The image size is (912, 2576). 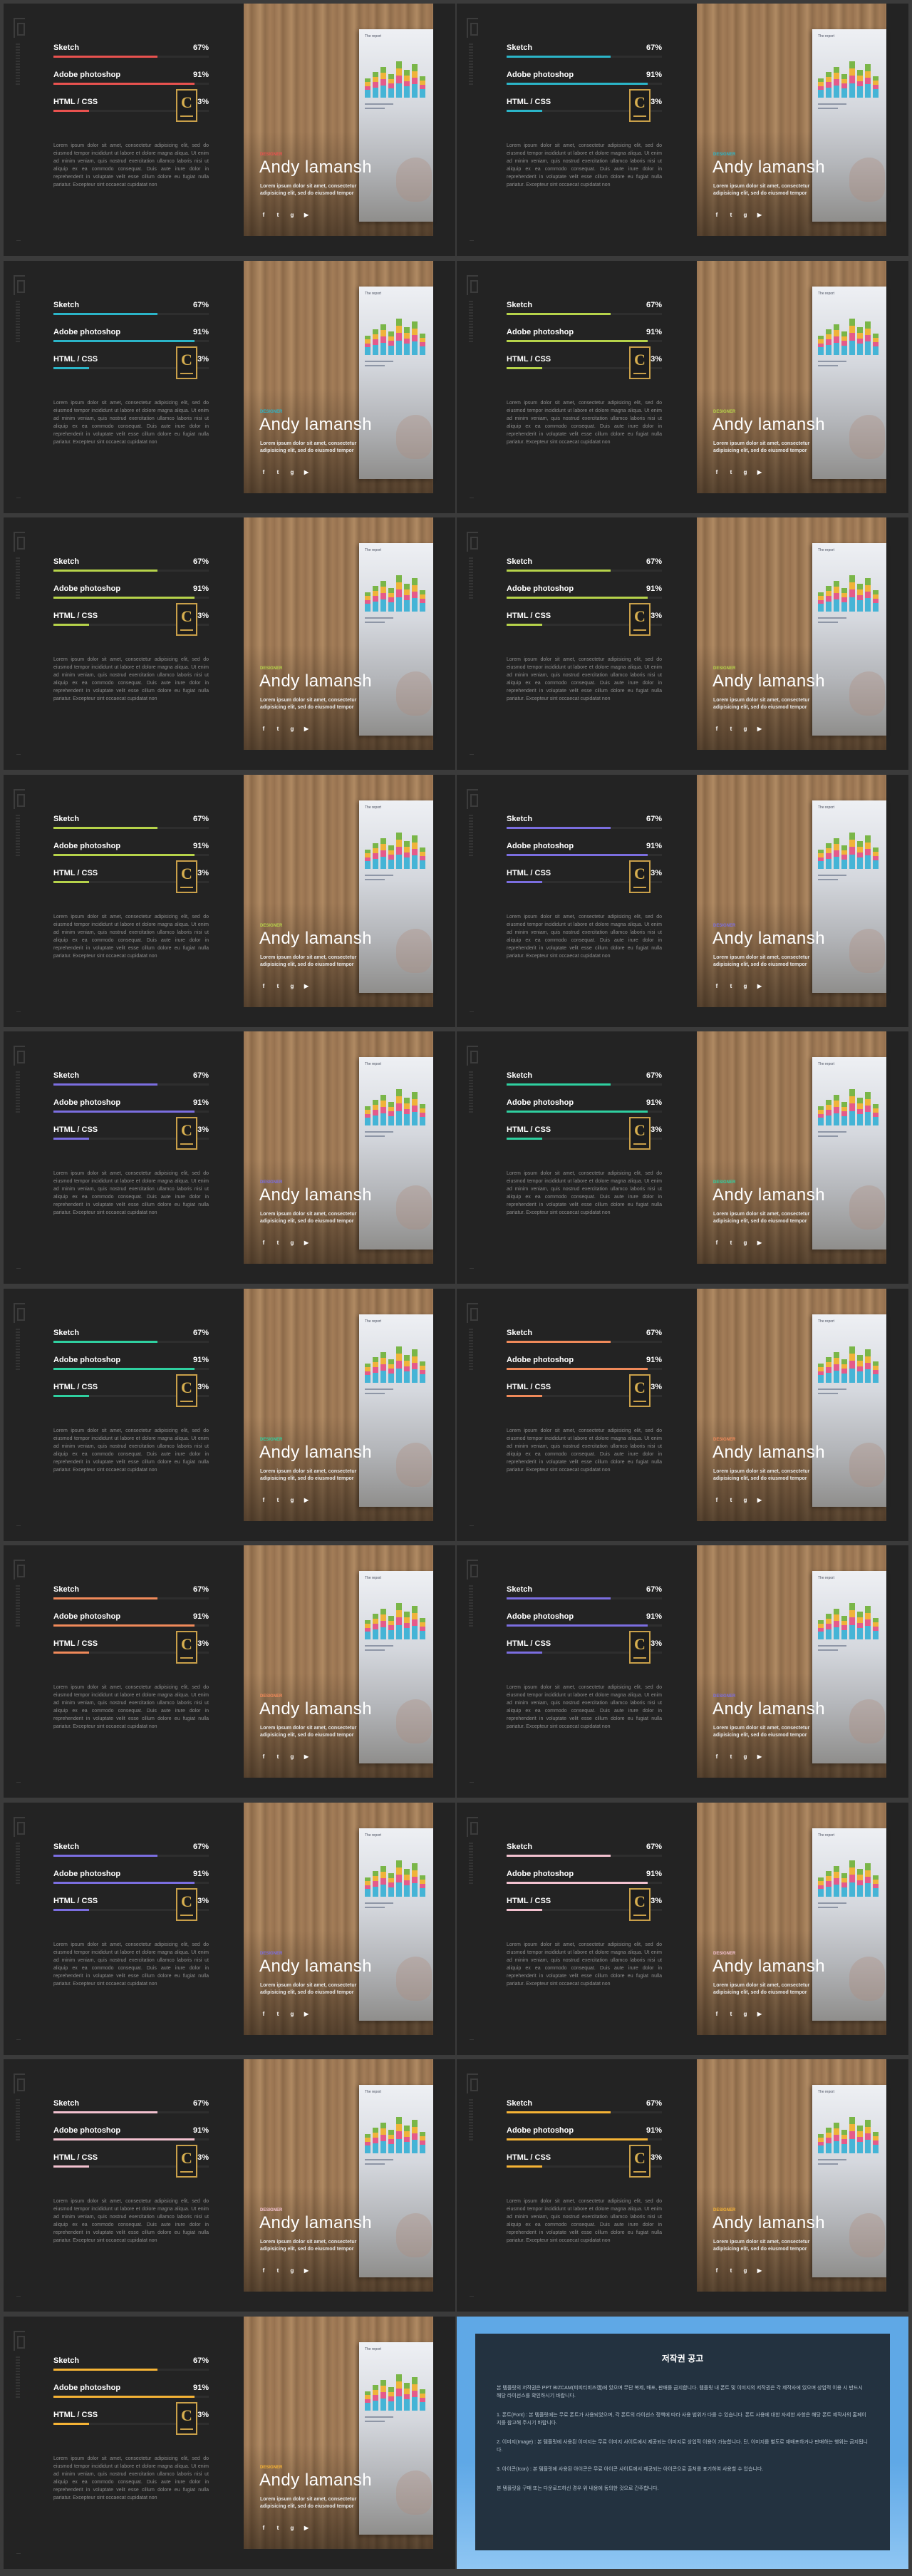 What do you see at coordinates (373, 1835) in the screenshot?
I see `paper-title: The report` at bounding box center [373, 1835].